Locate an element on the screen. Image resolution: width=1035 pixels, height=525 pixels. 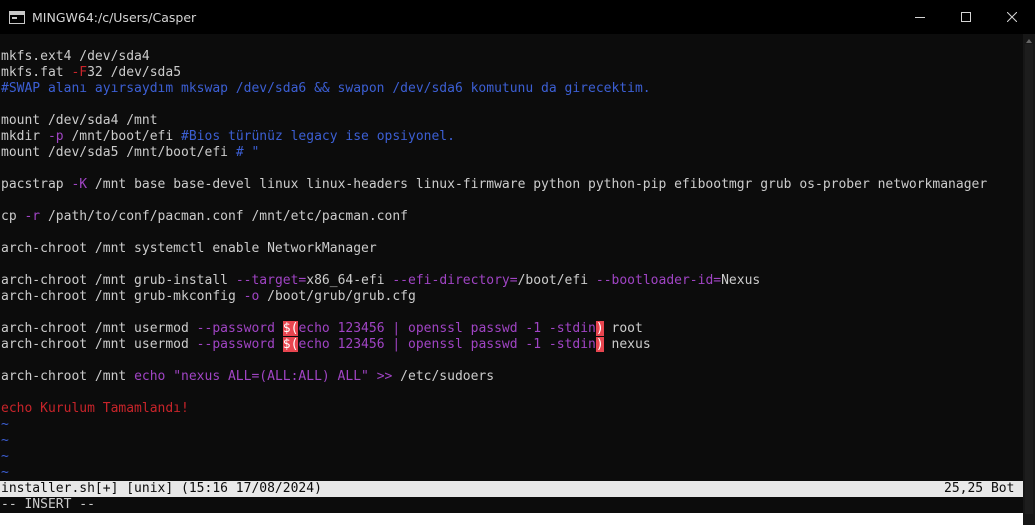
maximize-icon is located at coordinates (966, 17).